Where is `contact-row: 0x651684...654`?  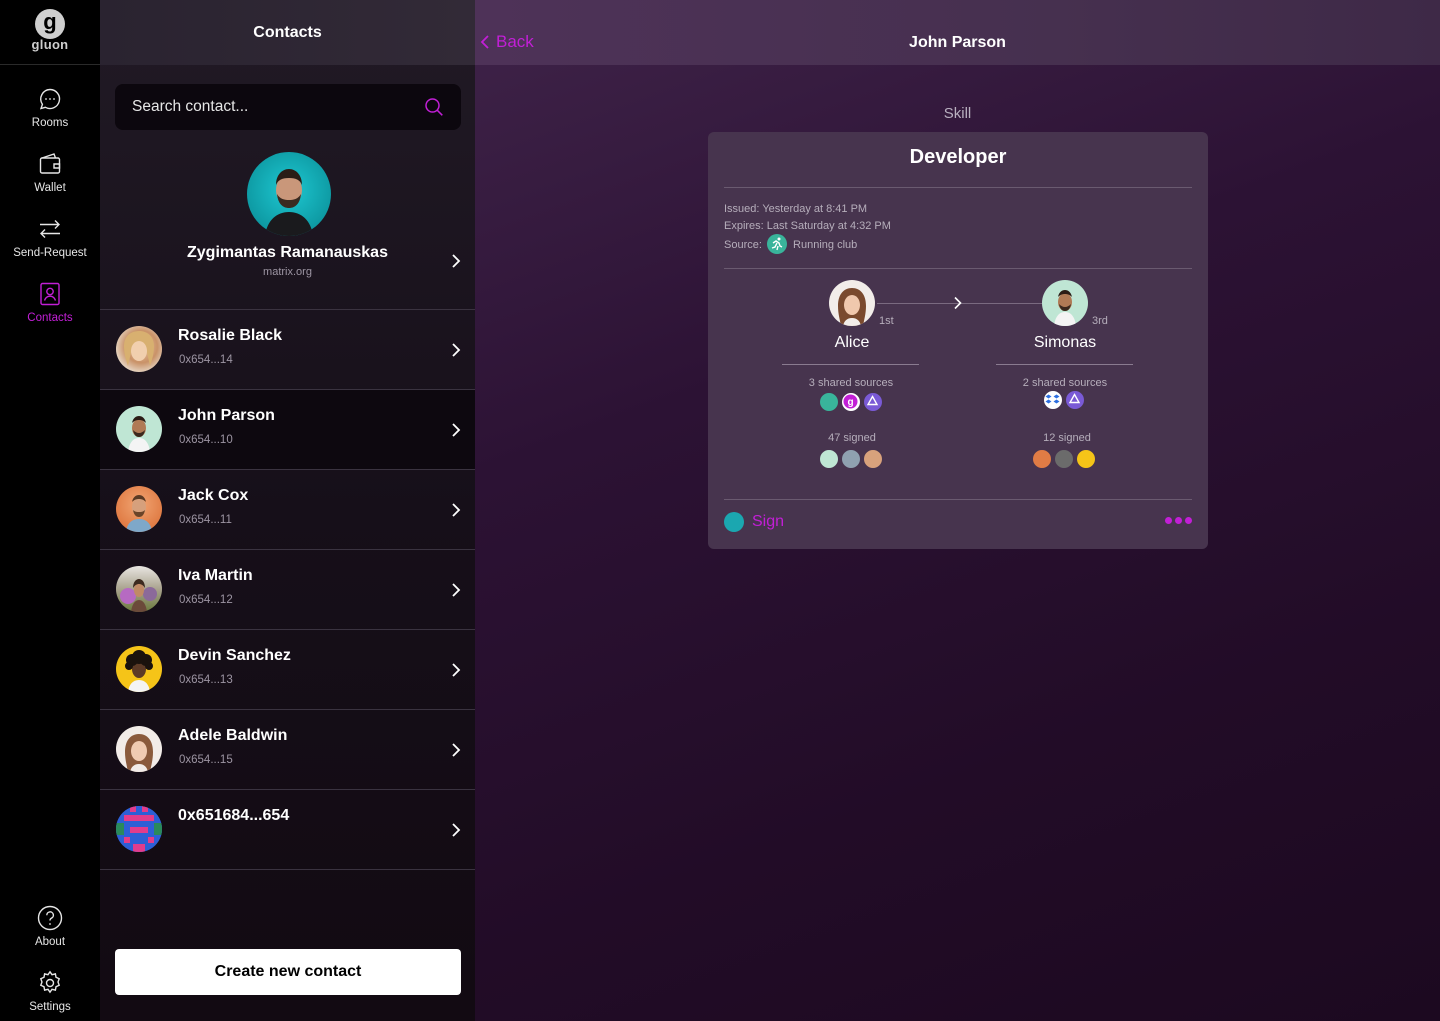
contact-row: 0x651684...654 is located at coordinates (287, 830).